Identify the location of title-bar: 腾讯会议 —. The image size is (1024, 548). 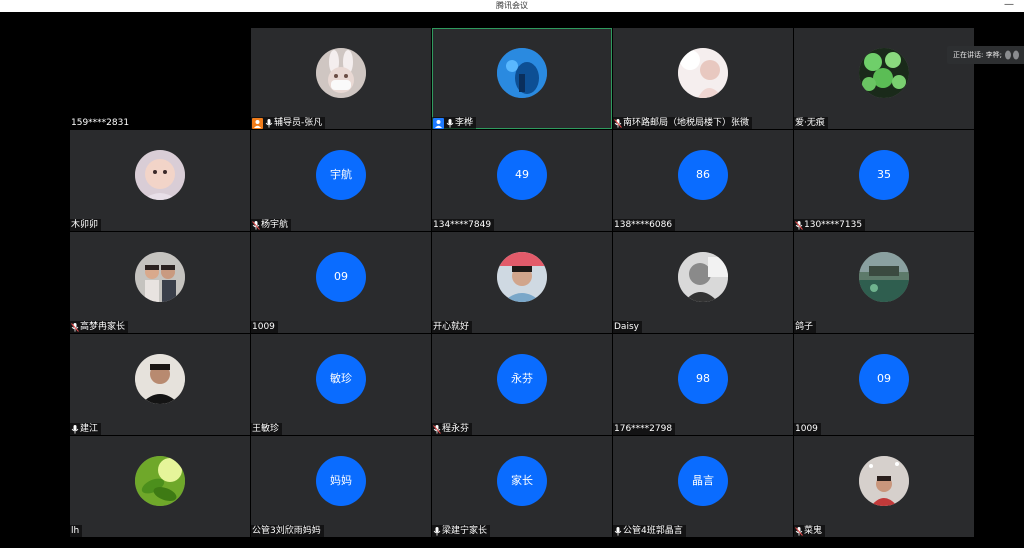
(512, 6).